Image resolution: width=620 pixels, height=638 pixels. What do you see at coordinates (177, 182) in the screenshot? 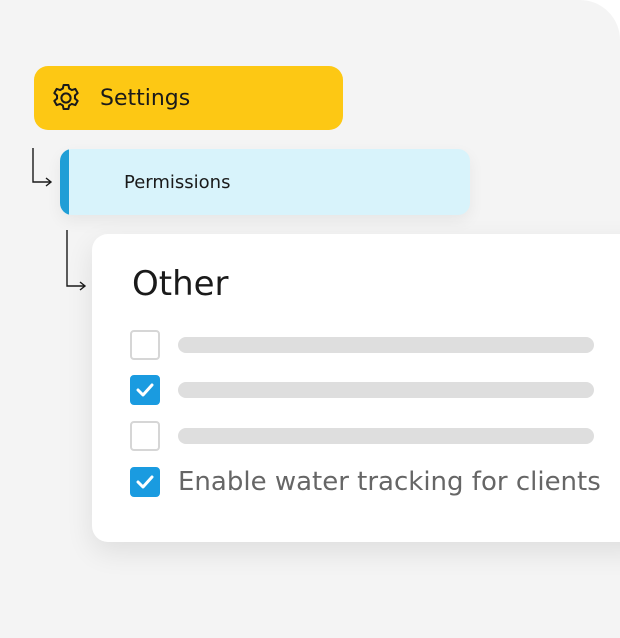
I see `permissions-label: Permissions` at bounding box center [177, 182].